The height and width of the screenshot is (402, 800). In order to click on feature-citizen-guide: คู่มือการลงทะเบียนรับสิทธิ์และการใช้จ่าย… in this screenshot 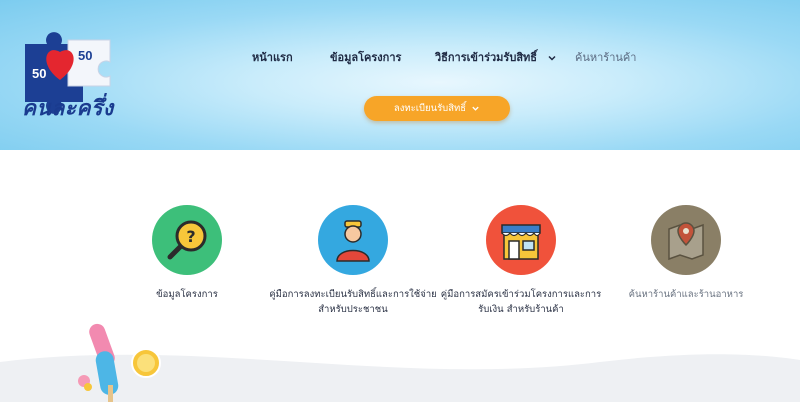, I will do `click(353, 261)`.